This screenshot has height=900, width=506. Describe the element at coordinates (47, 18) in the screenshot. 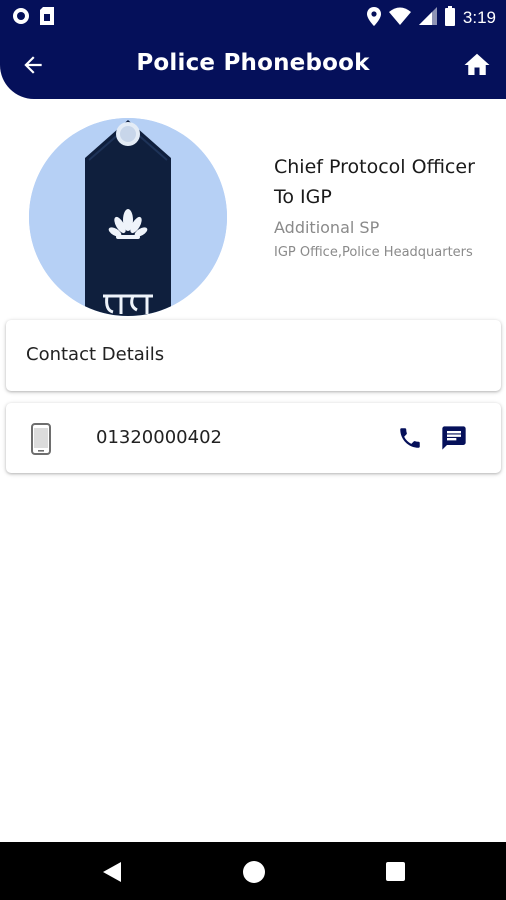

I see `sim-card-icon` at that location.